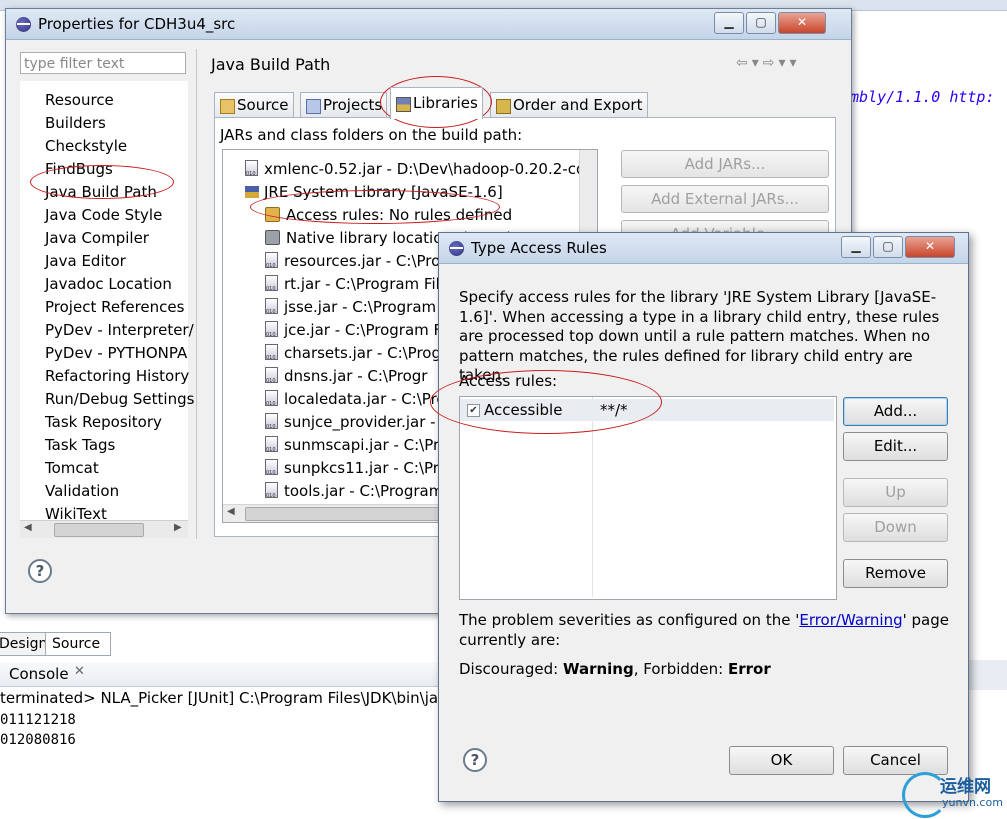 The image size is (1007, 819). I want to click on list-item: jce.jar - C:\Program Fi, so click(355, 332).